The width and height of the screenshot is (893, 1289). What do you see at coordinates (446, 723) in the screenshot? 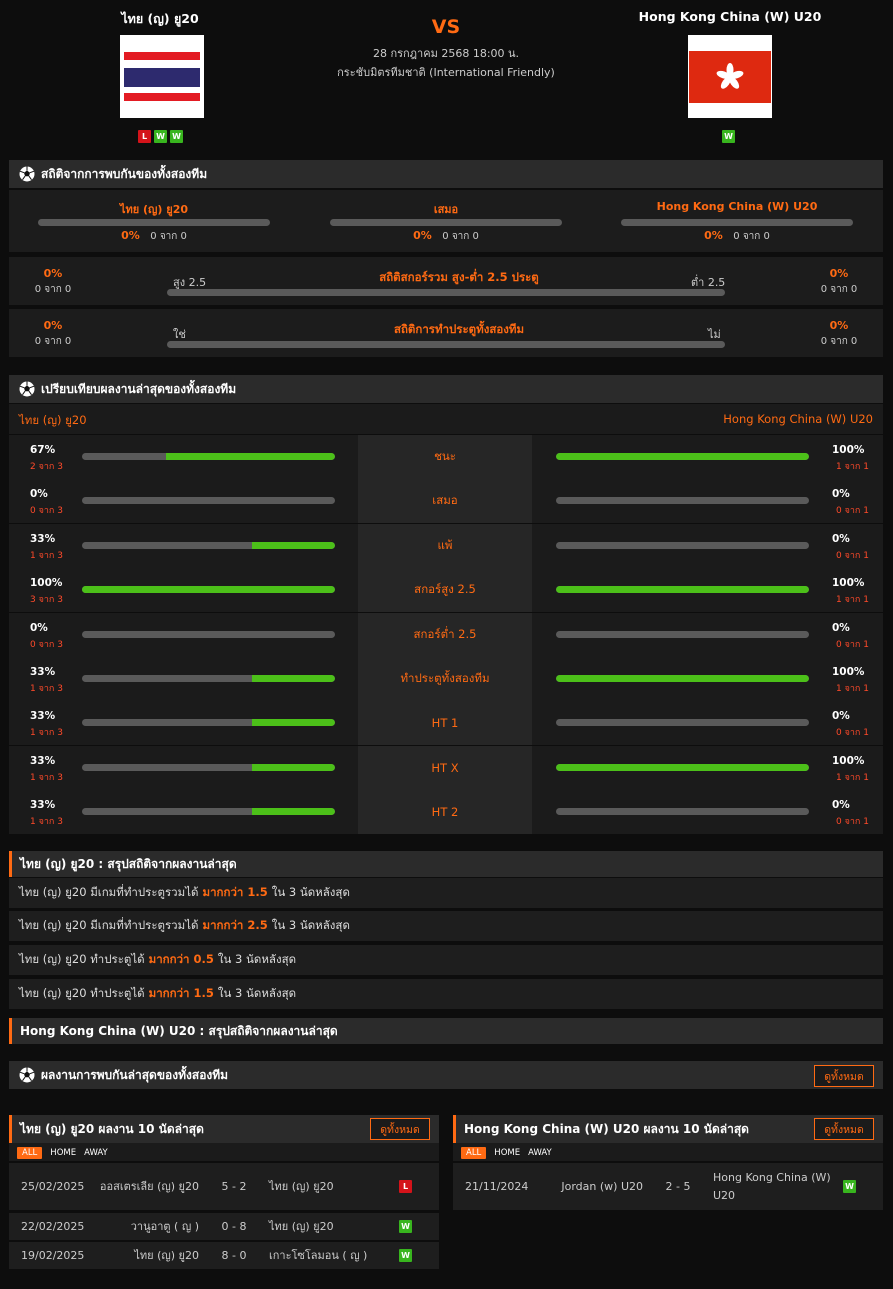
I see `compare-row: 33% 1 จาก 3 HT 1 0% 0 จาก 1` at bounding box center [446, 723].